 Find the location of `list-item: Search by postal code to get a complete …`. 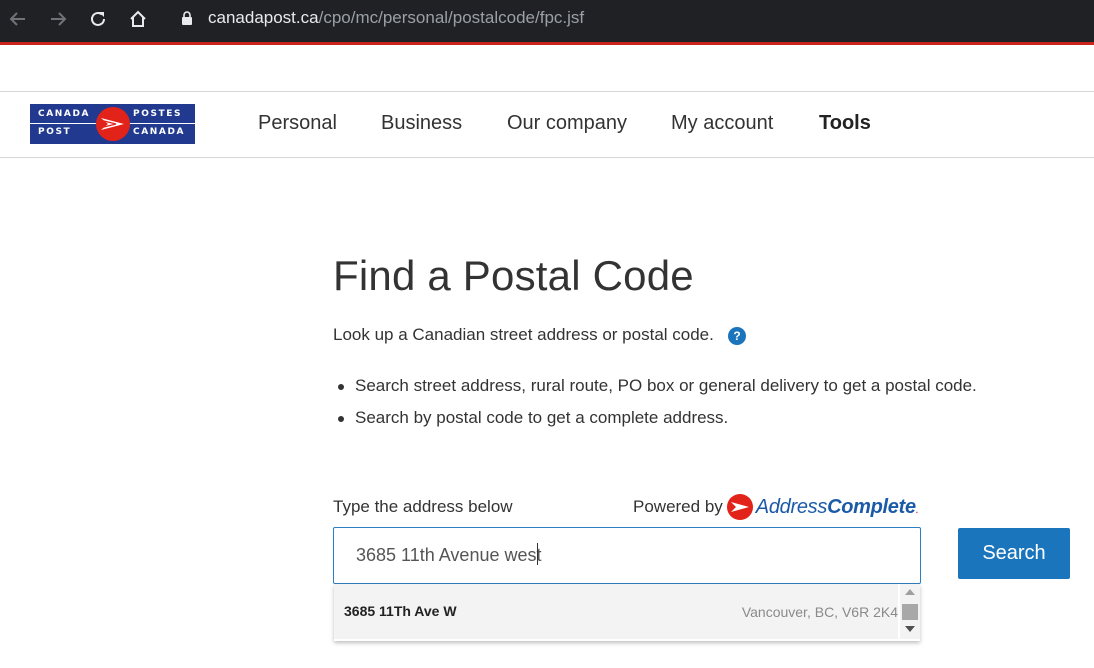

list-item: Search by postal code to get a complete … is located at coordinates (655, 424).